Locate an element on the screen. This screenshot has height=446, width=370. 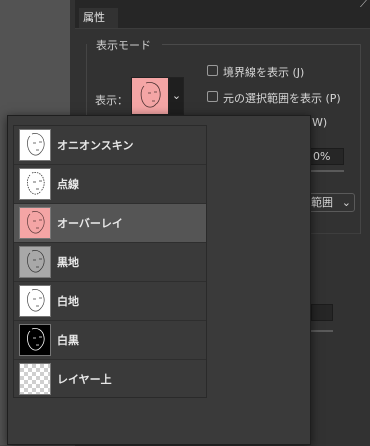
view-mode-item-on-layers: レイヤー上 is located at coordinates (110, 379).